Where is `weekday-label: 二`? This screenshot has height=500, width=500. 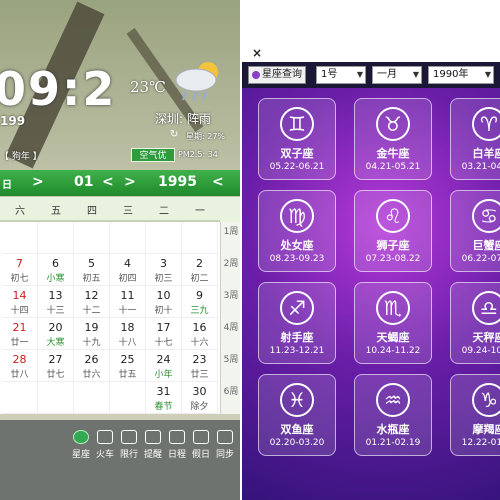
weekday-label: 二 is located at coordinates (164, 211).